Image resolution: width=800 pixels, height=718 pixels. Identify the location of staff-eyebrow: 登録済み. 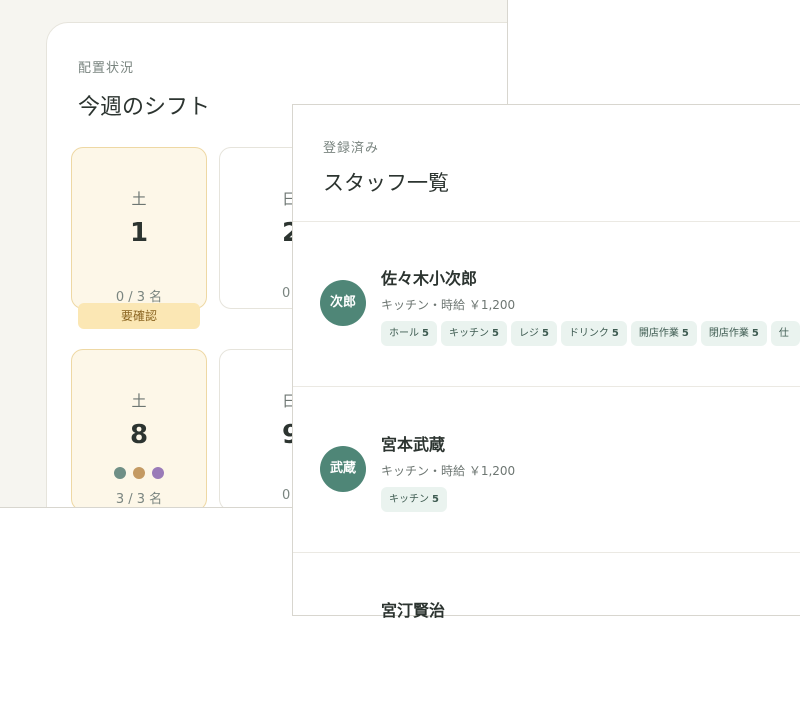
(351, 148).